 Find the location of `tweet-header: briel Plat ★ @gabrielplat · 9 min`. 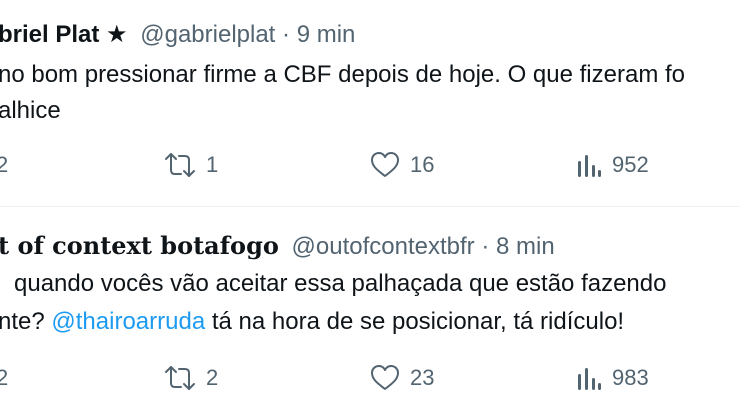

tweet-header: briel Plat ★ @gabrielplat · 9 min is located at coordinates (177, 35).